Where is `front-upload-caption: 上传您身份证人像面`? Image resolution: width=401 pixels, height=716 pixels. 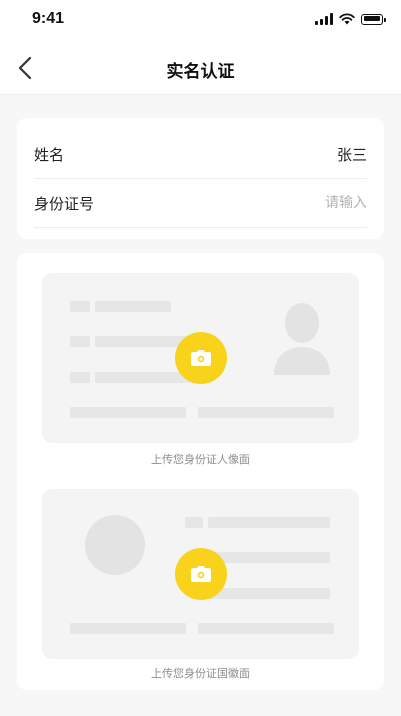 front-upload-caption: 上传您身份证人像面 is located at coordinates (200, 459).